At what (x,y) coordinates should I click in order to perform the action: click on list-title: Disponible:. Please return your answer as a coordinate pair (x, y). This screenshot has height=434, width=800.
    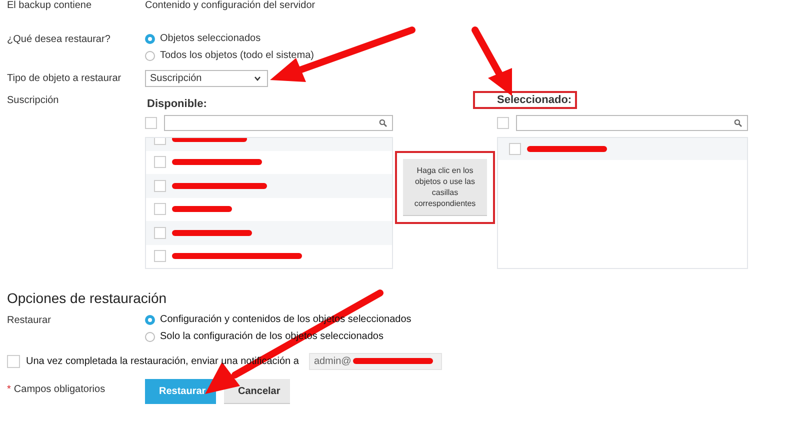
    Looking at the image, I should click on (177, 104).